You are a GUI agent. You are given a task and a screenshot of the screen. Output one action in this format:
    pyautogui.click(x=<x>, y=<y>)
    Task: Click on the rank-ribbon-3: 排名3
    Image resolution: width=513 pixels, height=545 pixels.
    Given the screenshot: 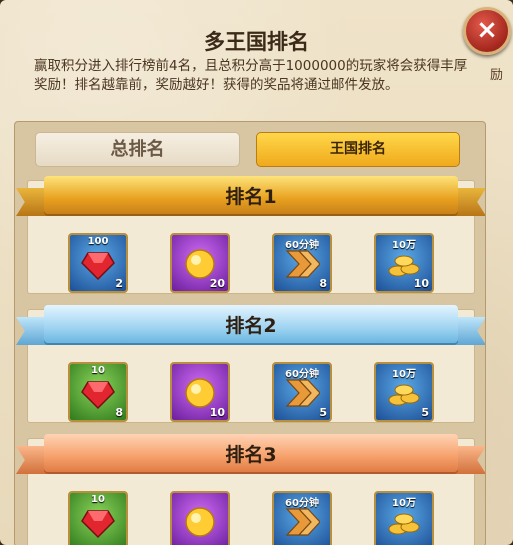 What is the action you would take?
    pyautogui.click(x=250, y=457)
    